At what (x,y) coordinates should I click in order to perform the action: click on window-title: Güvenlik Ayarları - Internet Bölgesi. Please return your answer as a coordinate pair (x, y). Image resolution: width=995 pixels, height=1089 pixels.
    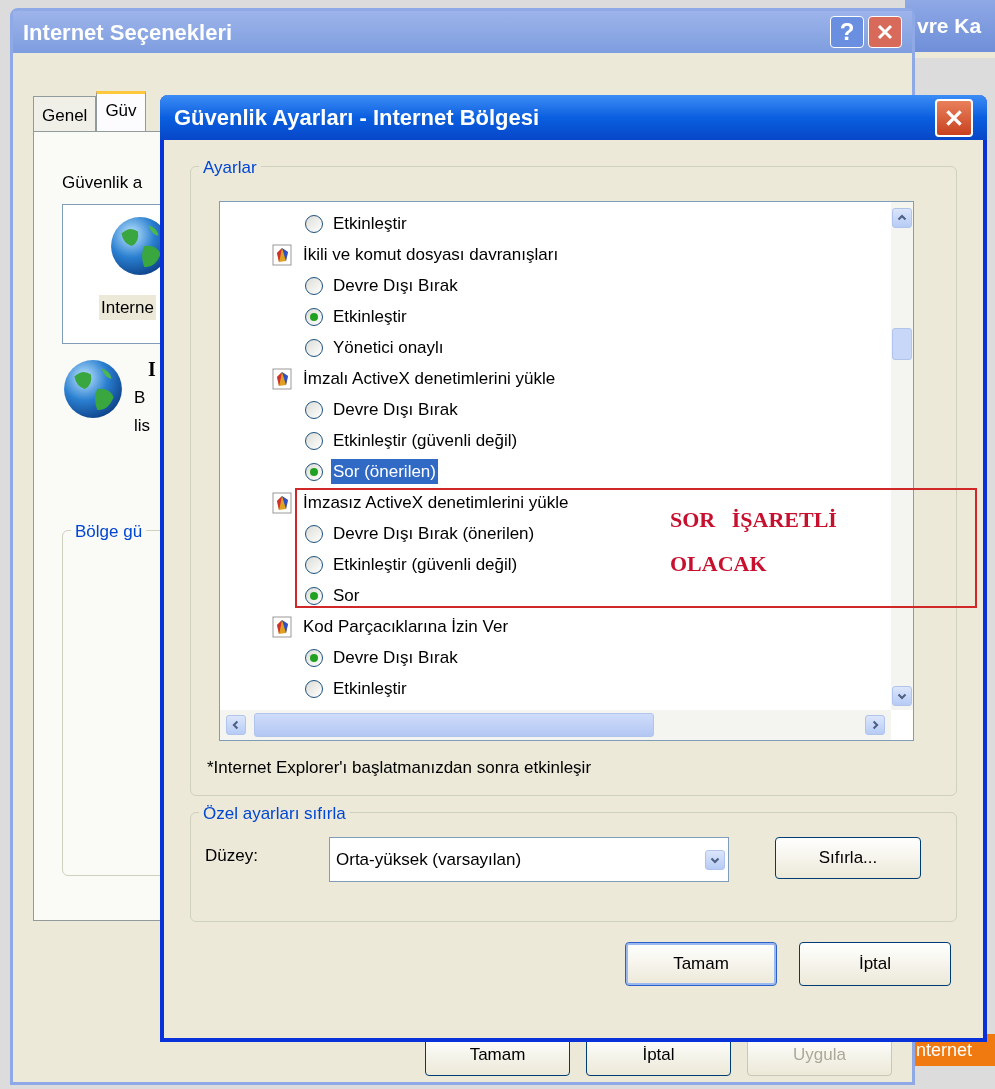
    Looking at the image, I should click on (357, 118).